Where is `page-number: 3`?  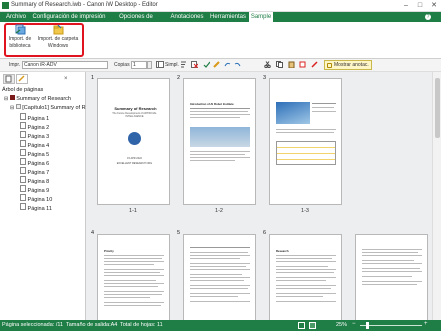
page-number: 3 is located at coordinates (265, 78).